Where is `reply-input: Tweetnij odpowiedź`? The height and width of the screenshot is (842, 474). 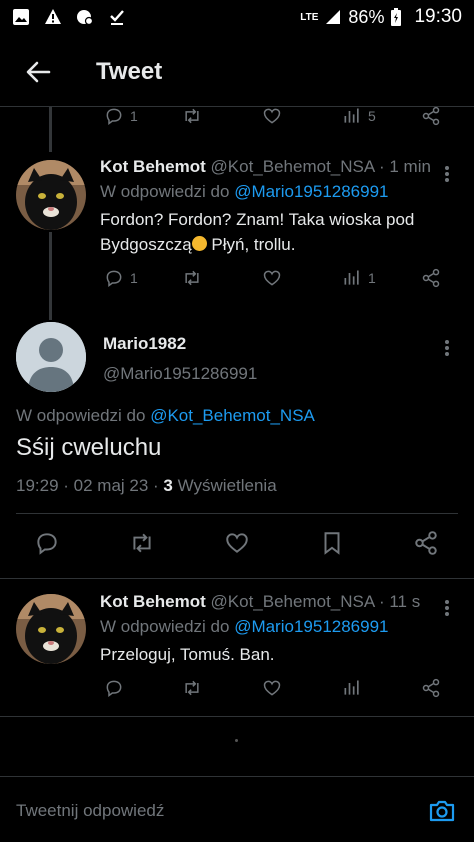
reply-input: Tweetnij odpowiedź is located at coordinates (90, 811).